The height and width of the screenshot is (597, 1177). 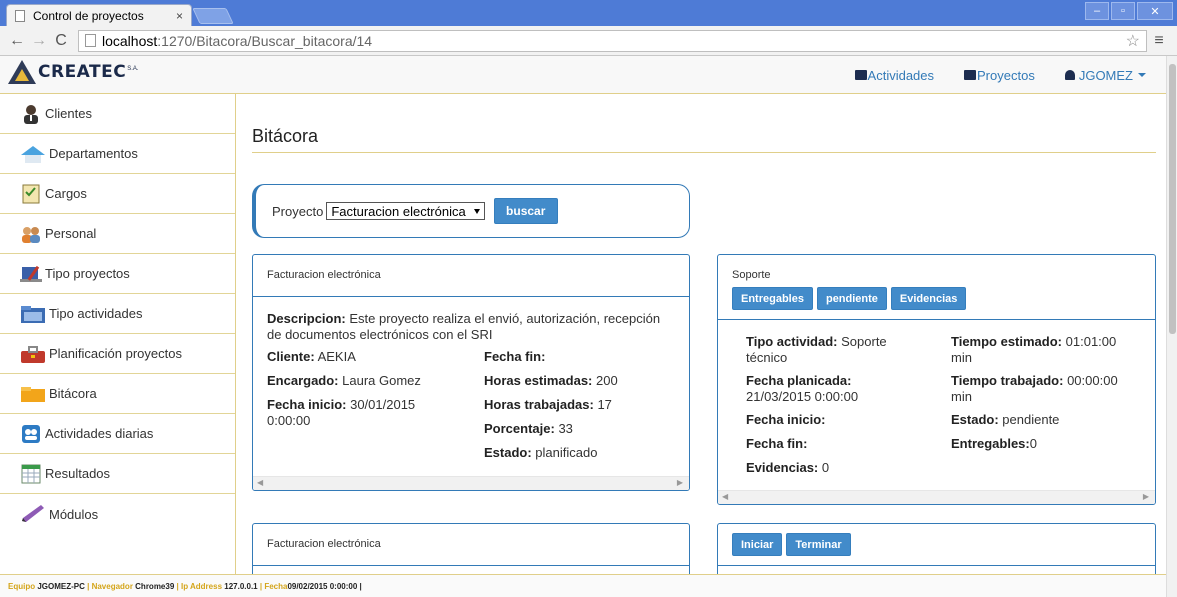 What do you see at coordinates (344, 381) in the screenshot?
I see `encargado: Encargado: Laura Gomez` at bounding box center [344, 381].